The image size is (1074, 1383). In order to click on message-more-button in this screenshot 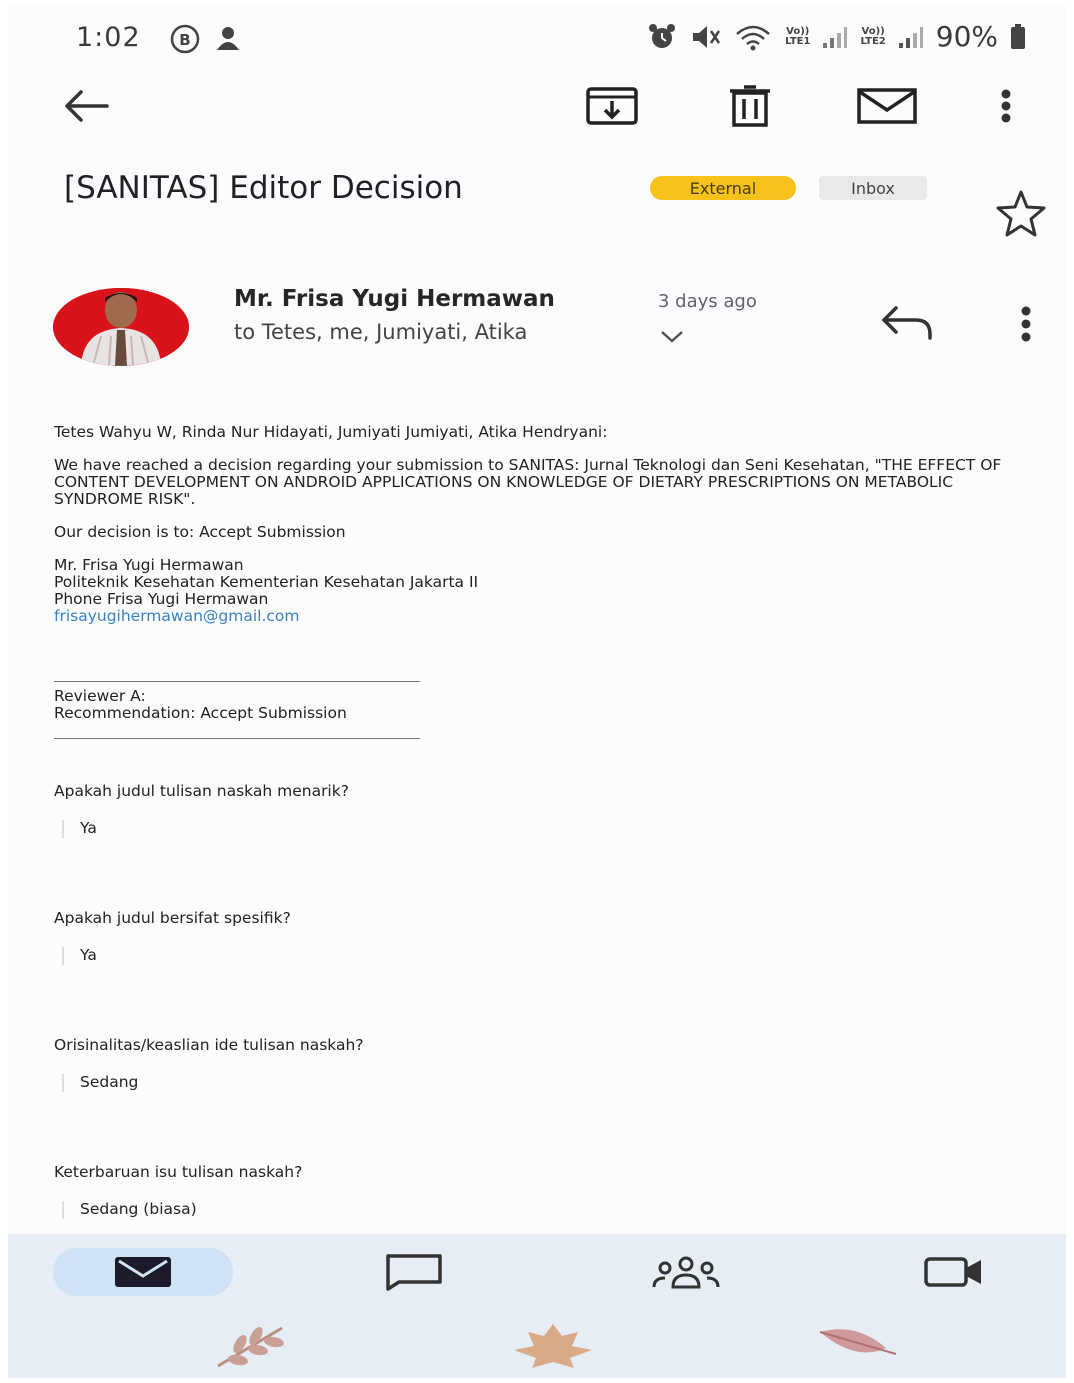, I will do `click(1026, 324)`.